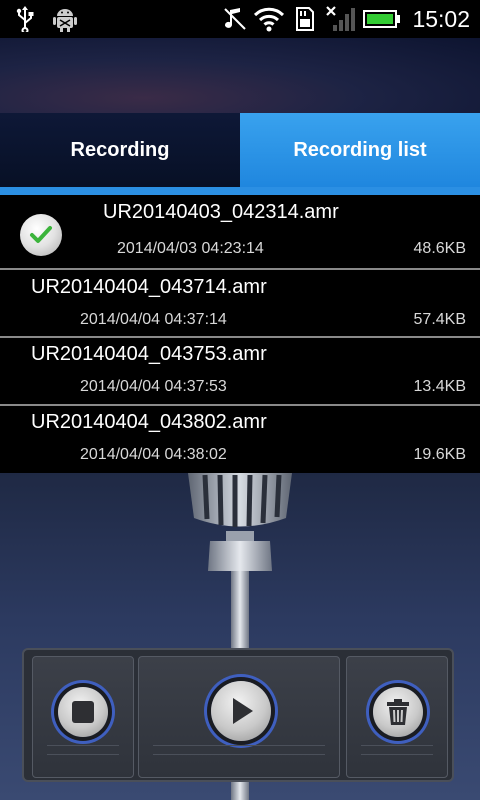 The height and width of the screenshot is (800, 480). I want to click on recording-size: 48.6KB, so click(439, 248).